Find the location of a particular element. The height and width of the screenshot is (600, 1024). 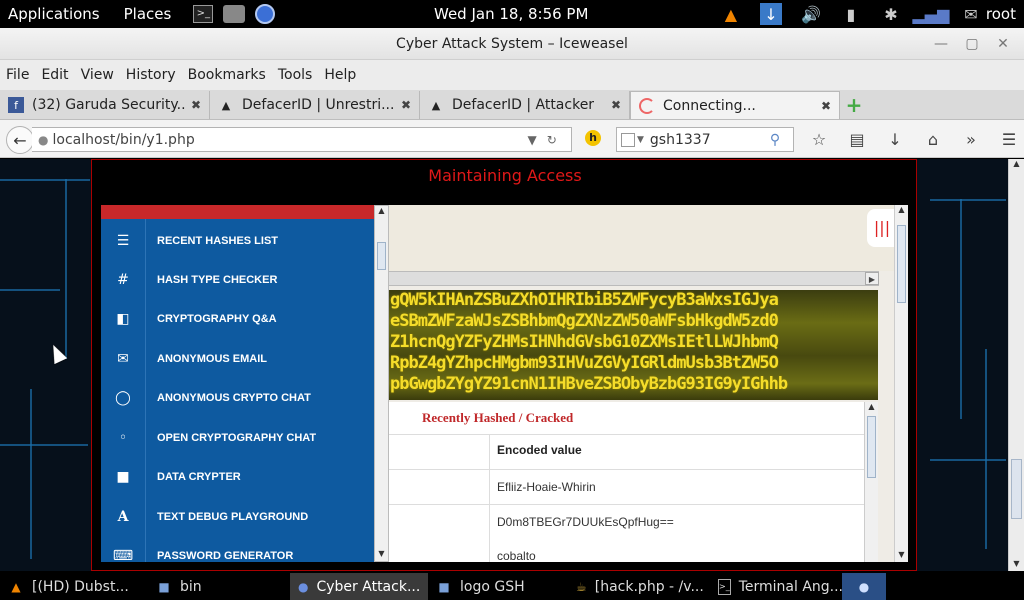

main-scrollbar: ▲ ▼ is located at coordinates (901, 383).